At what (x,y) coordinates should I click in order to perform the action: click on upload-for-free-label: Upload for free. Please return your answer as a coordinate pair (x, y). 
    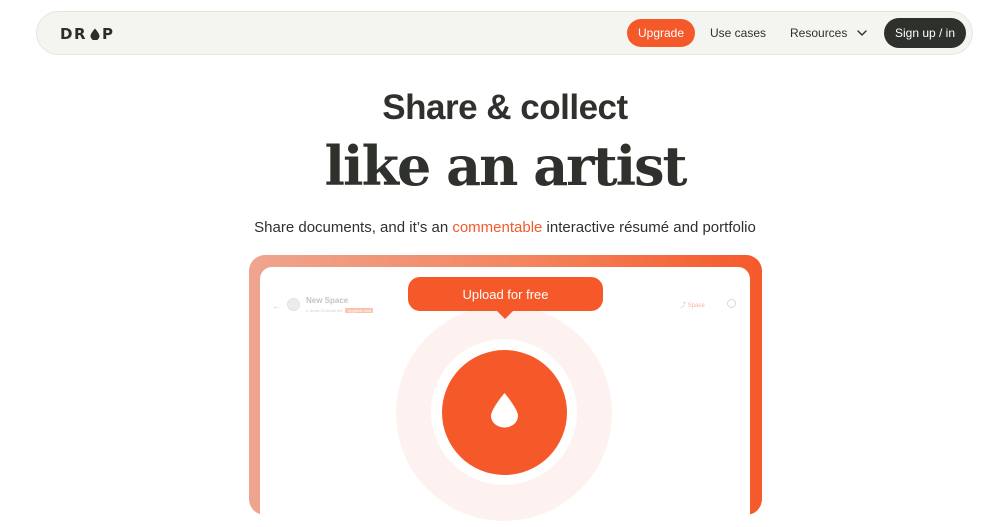
    Looking at the image, I should click on (505, 294).